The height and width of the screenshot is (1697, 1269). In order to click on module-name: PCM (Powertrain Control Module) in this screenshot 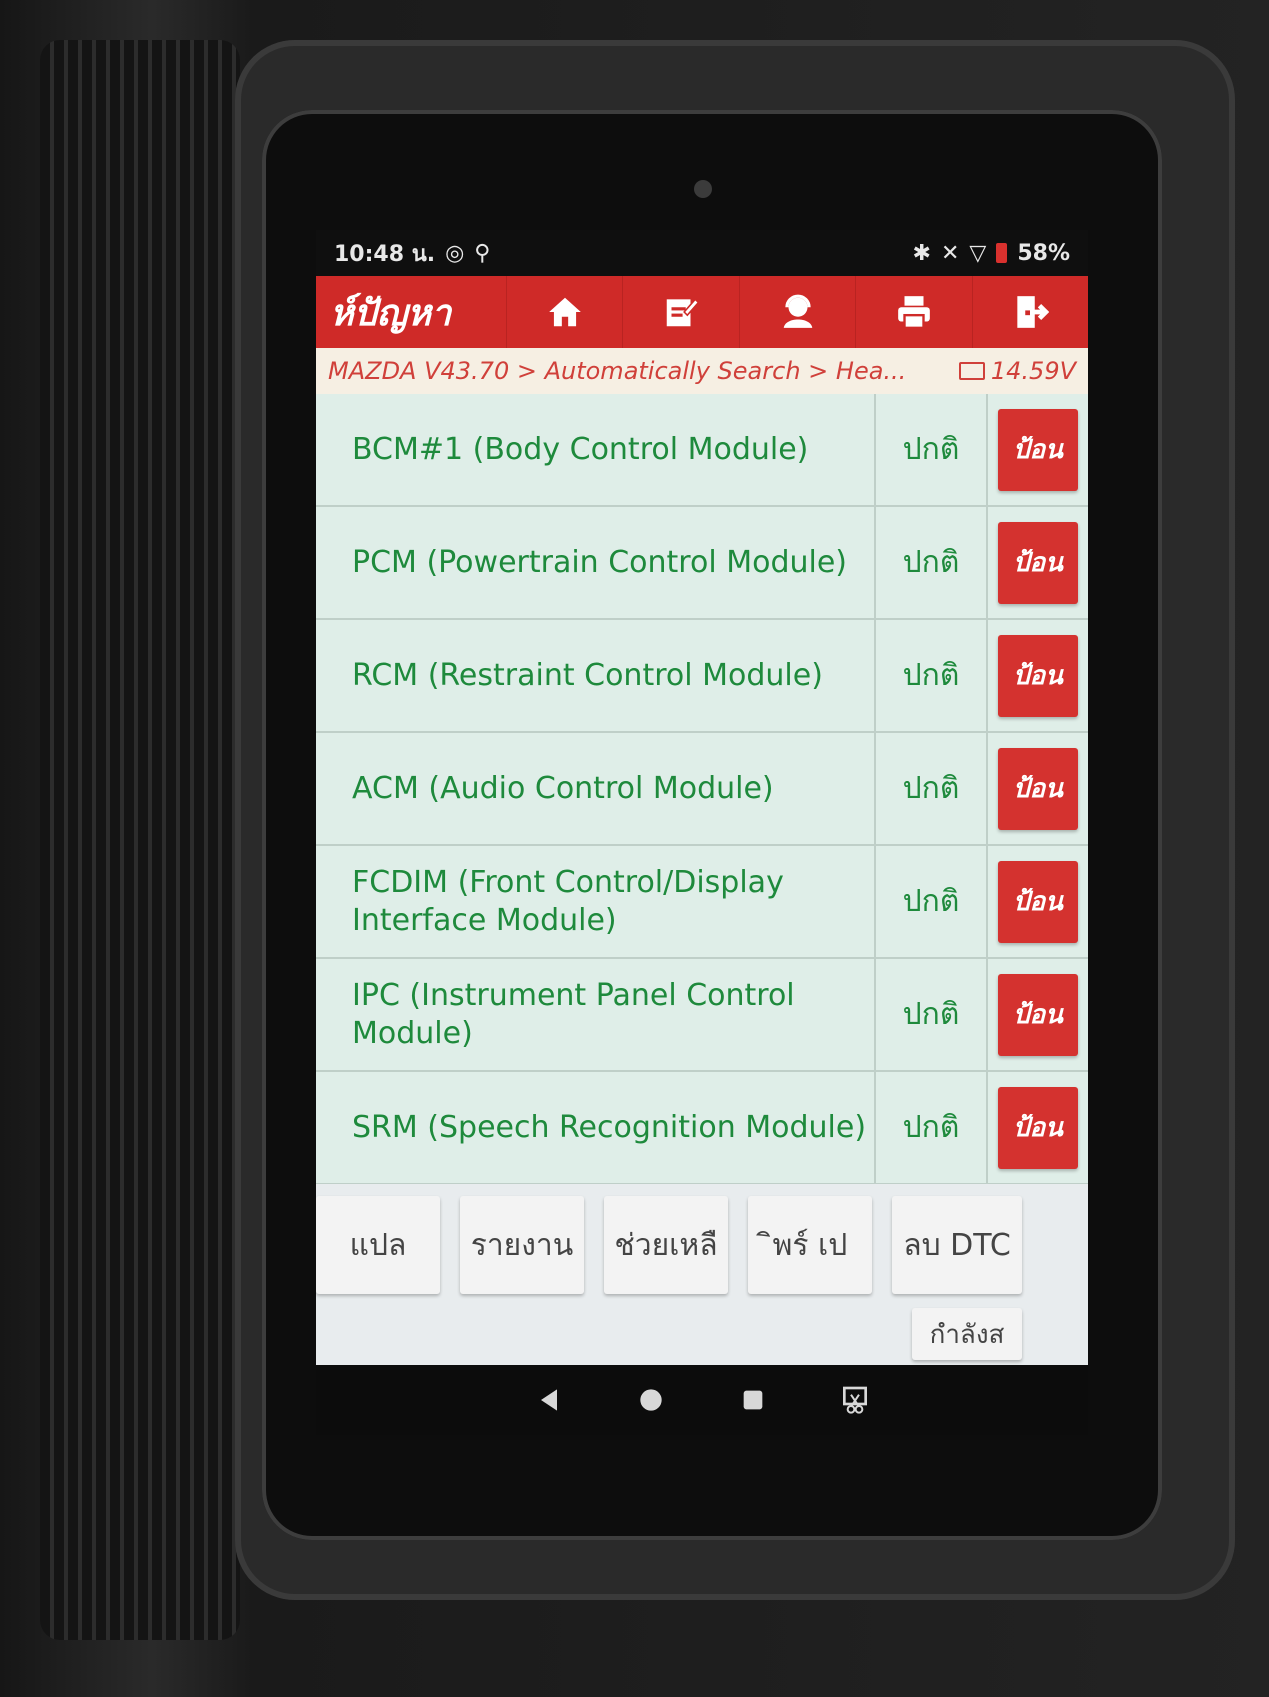, I will do `click(596, 562)`.